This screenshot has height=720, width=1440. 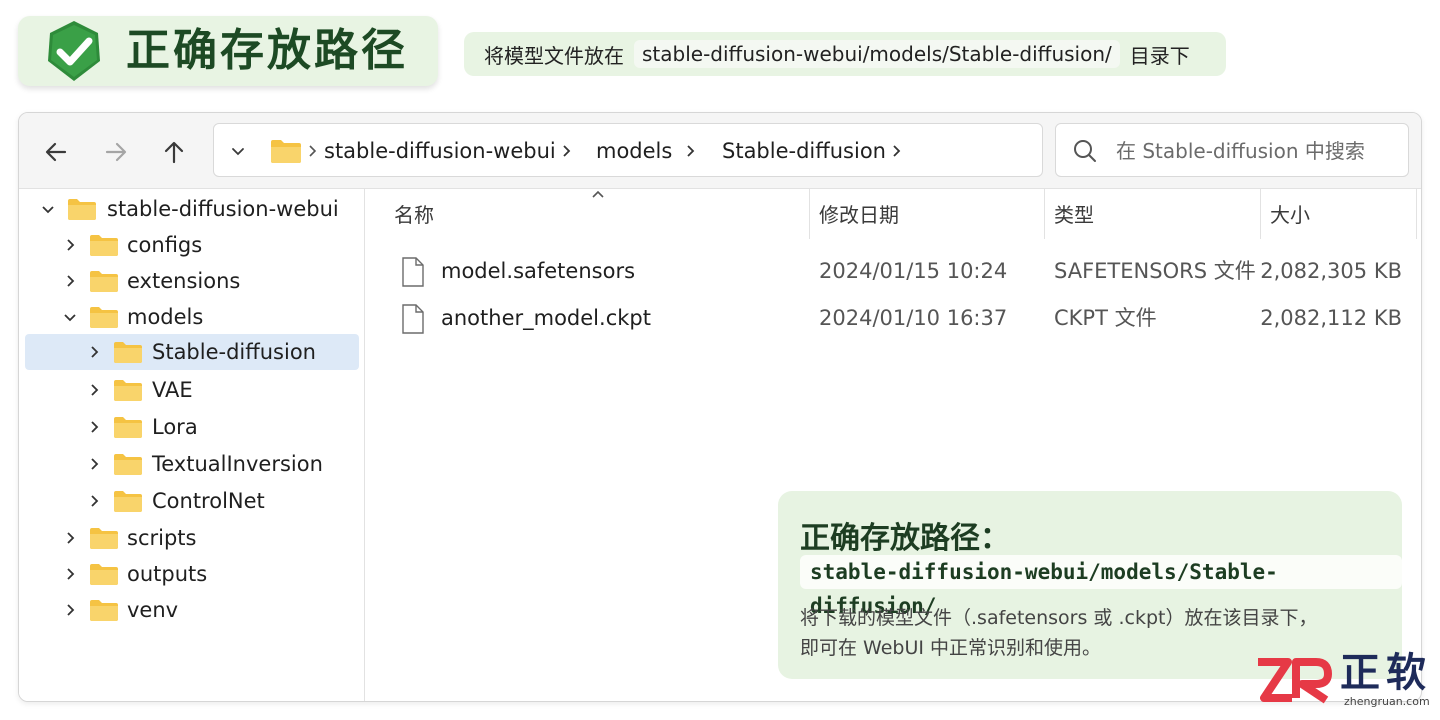 I want to click on file-size: 2,082,305 KB, so click(x=1331, y=271).